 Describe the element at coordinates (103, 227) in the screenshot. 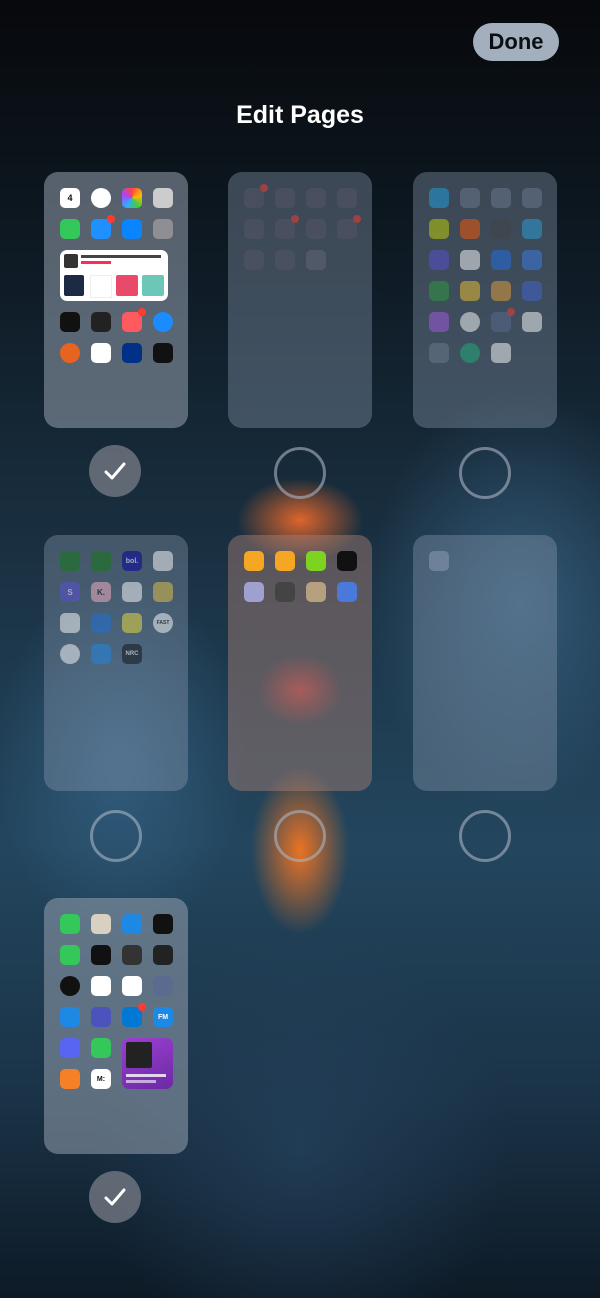

I see `mail-icon` at that location.